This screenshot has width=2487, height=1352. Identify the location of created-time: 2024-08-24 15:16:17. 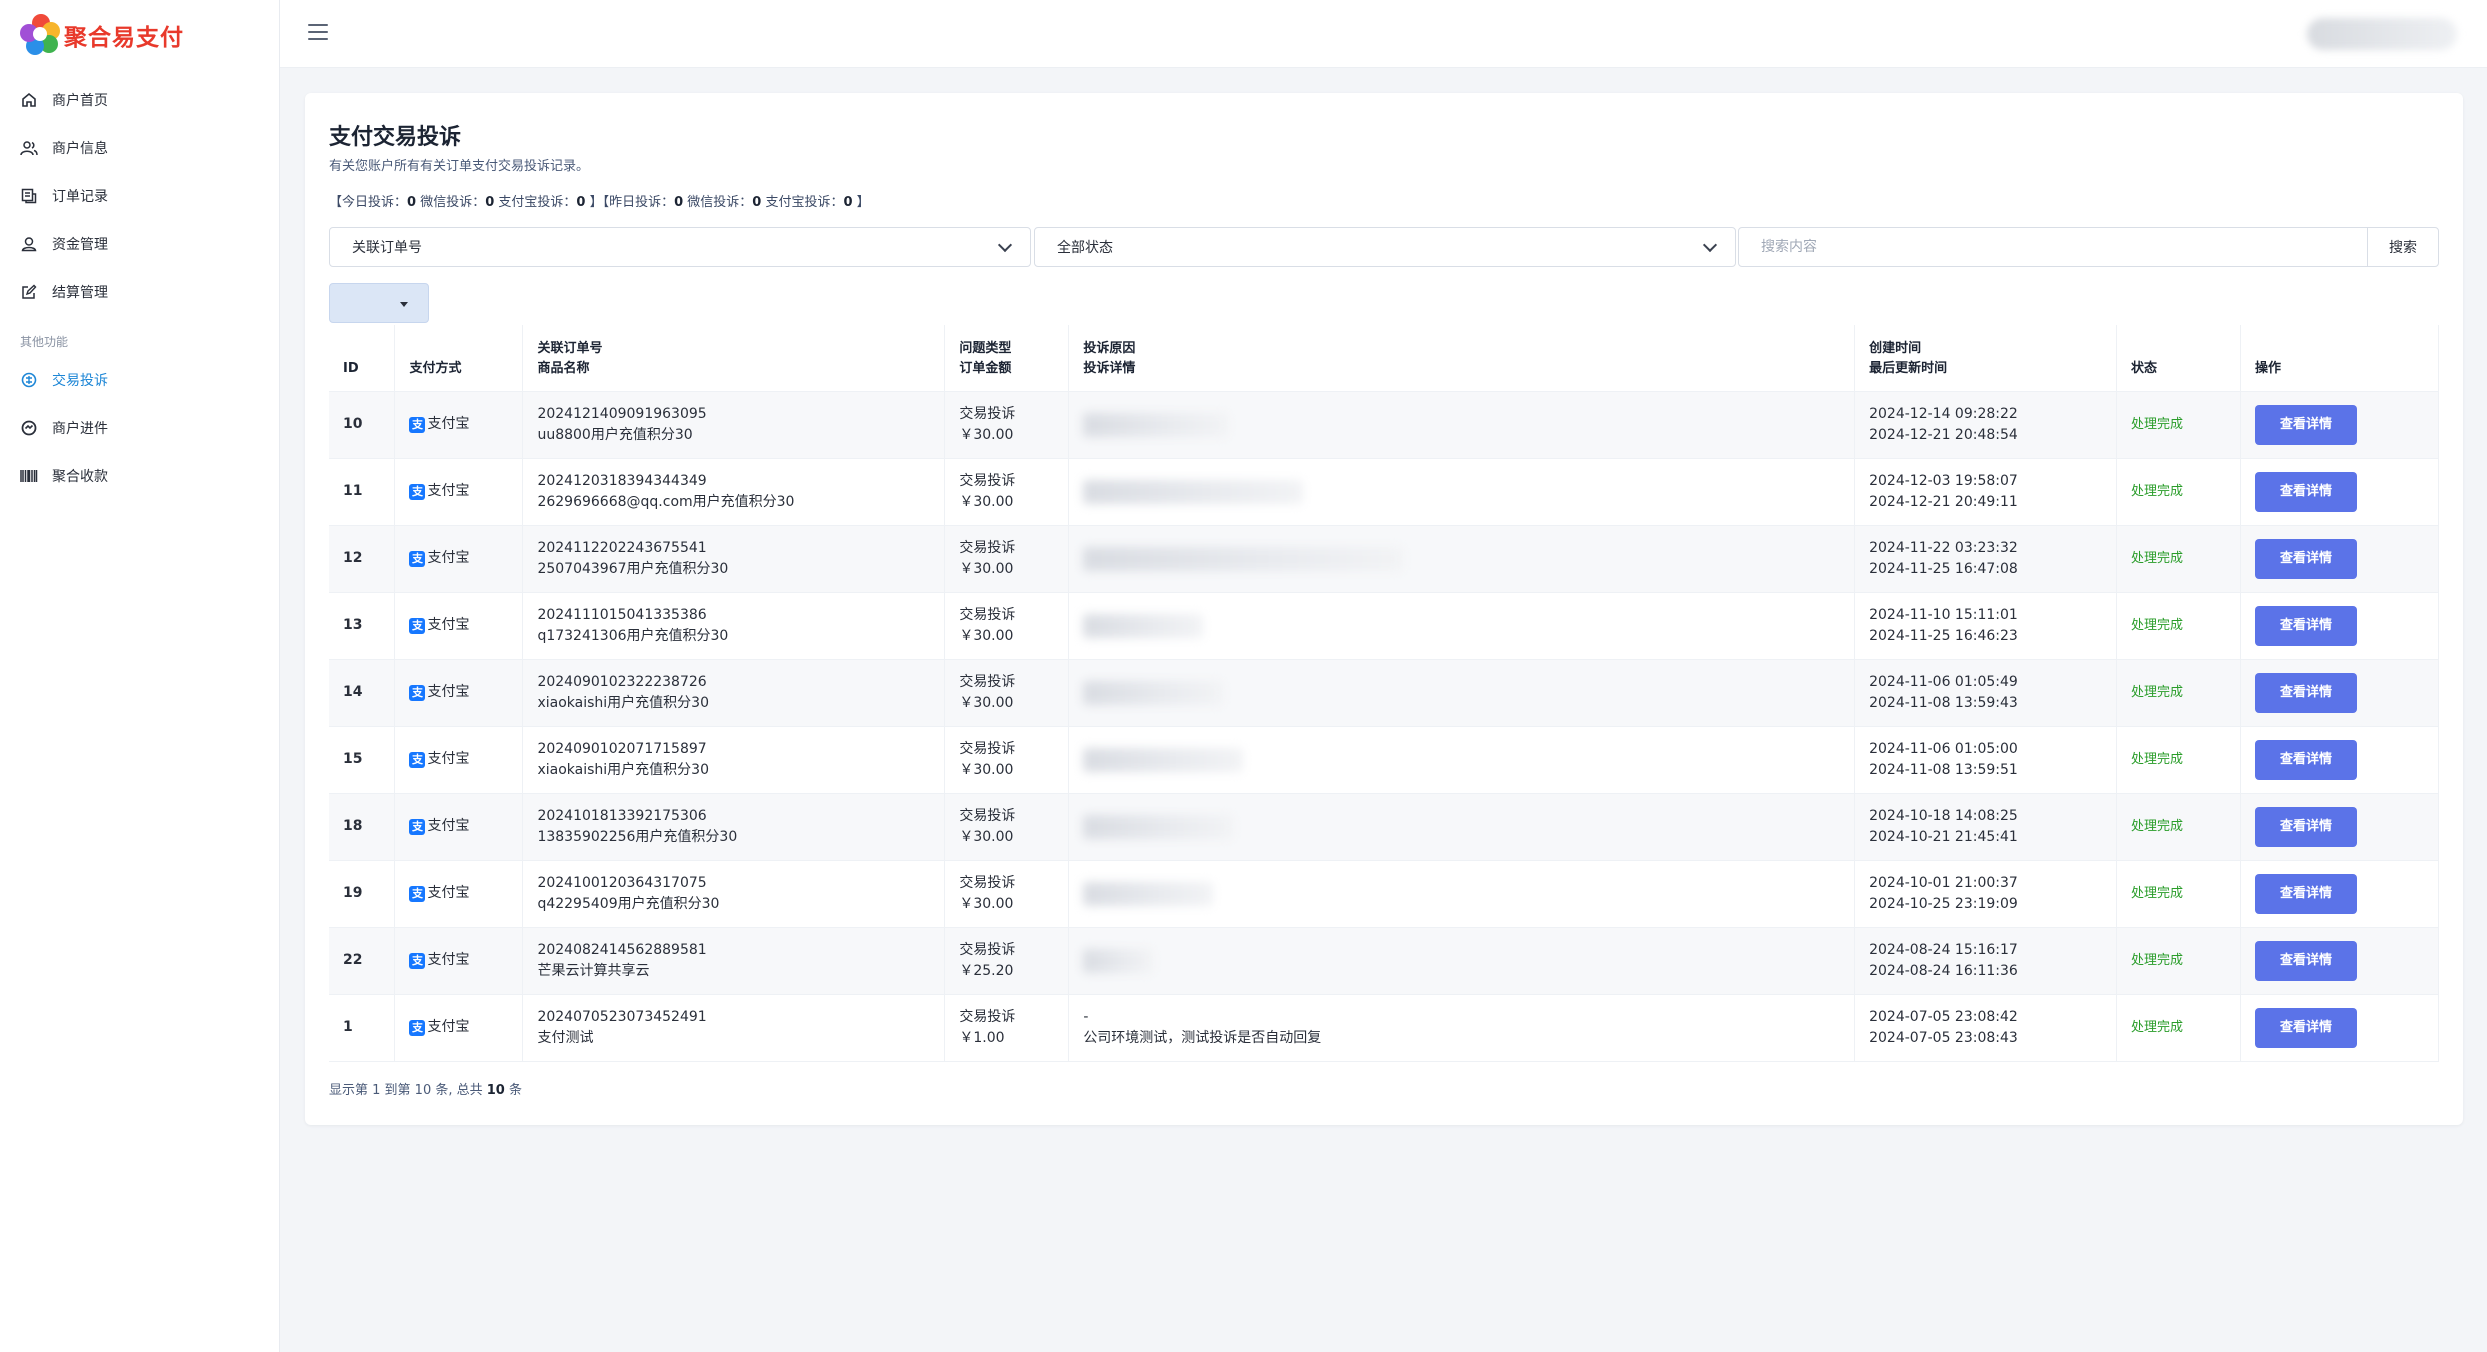
(1943, 949).